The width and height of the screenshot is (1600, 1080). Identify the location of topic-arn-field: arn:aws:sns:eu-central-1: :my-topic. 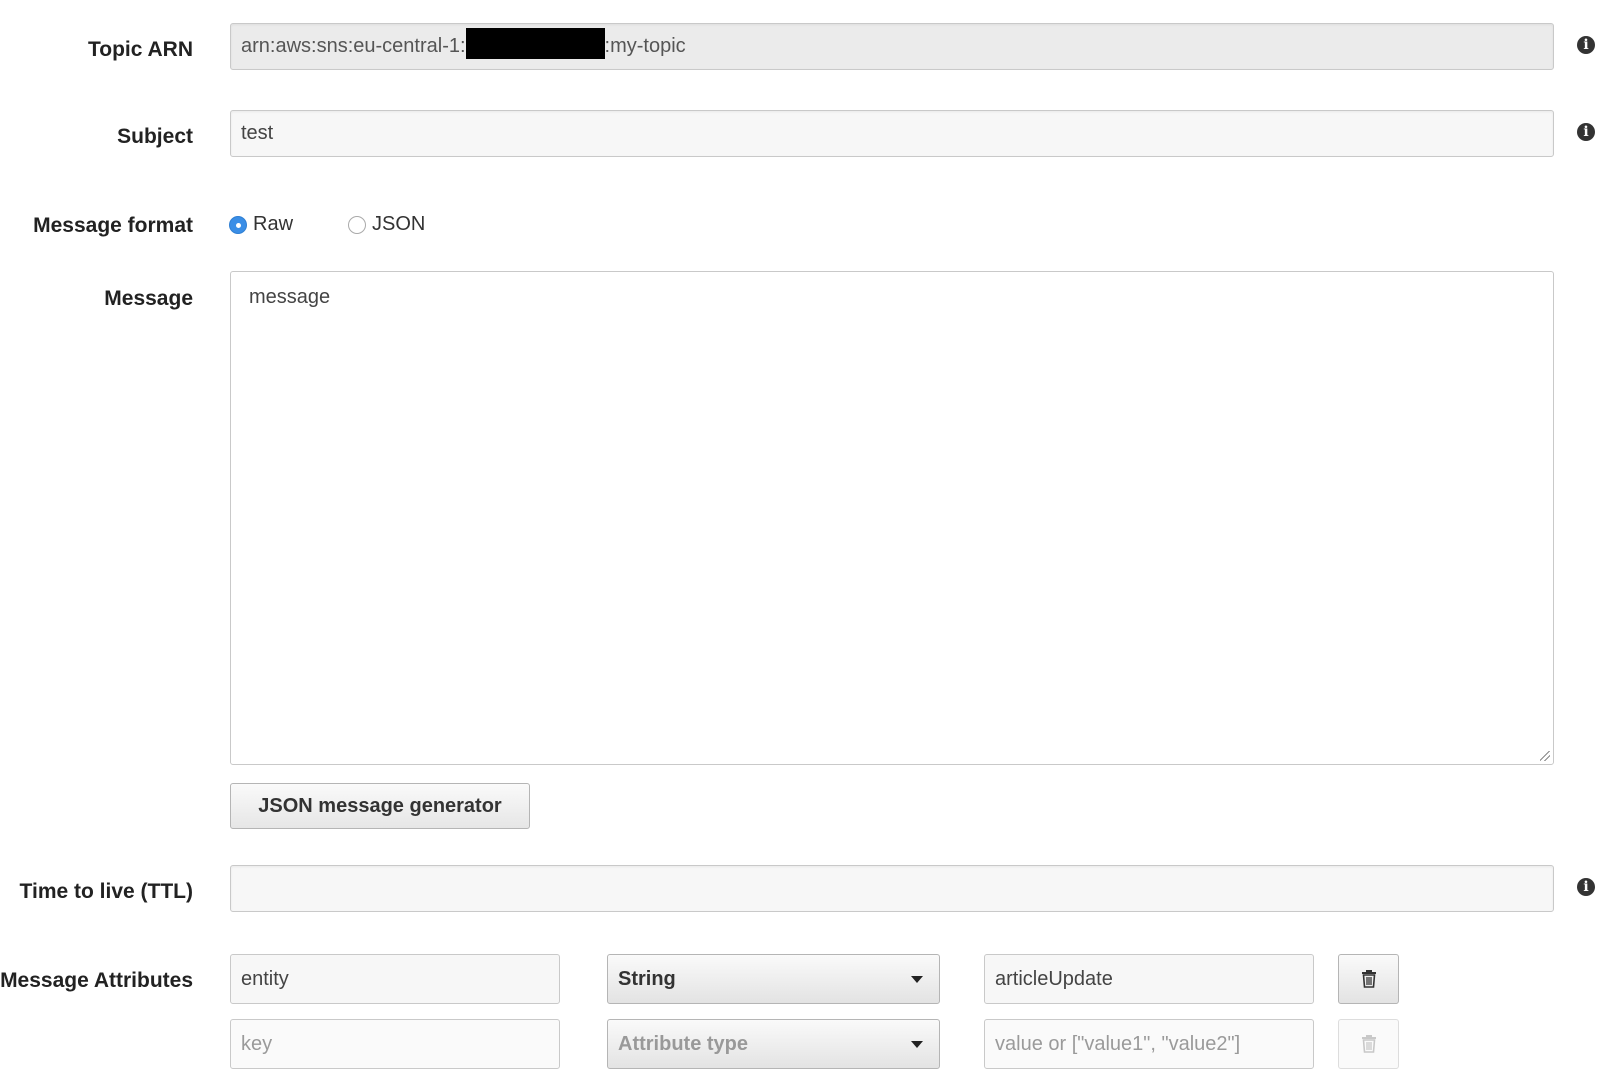
(892, 46).